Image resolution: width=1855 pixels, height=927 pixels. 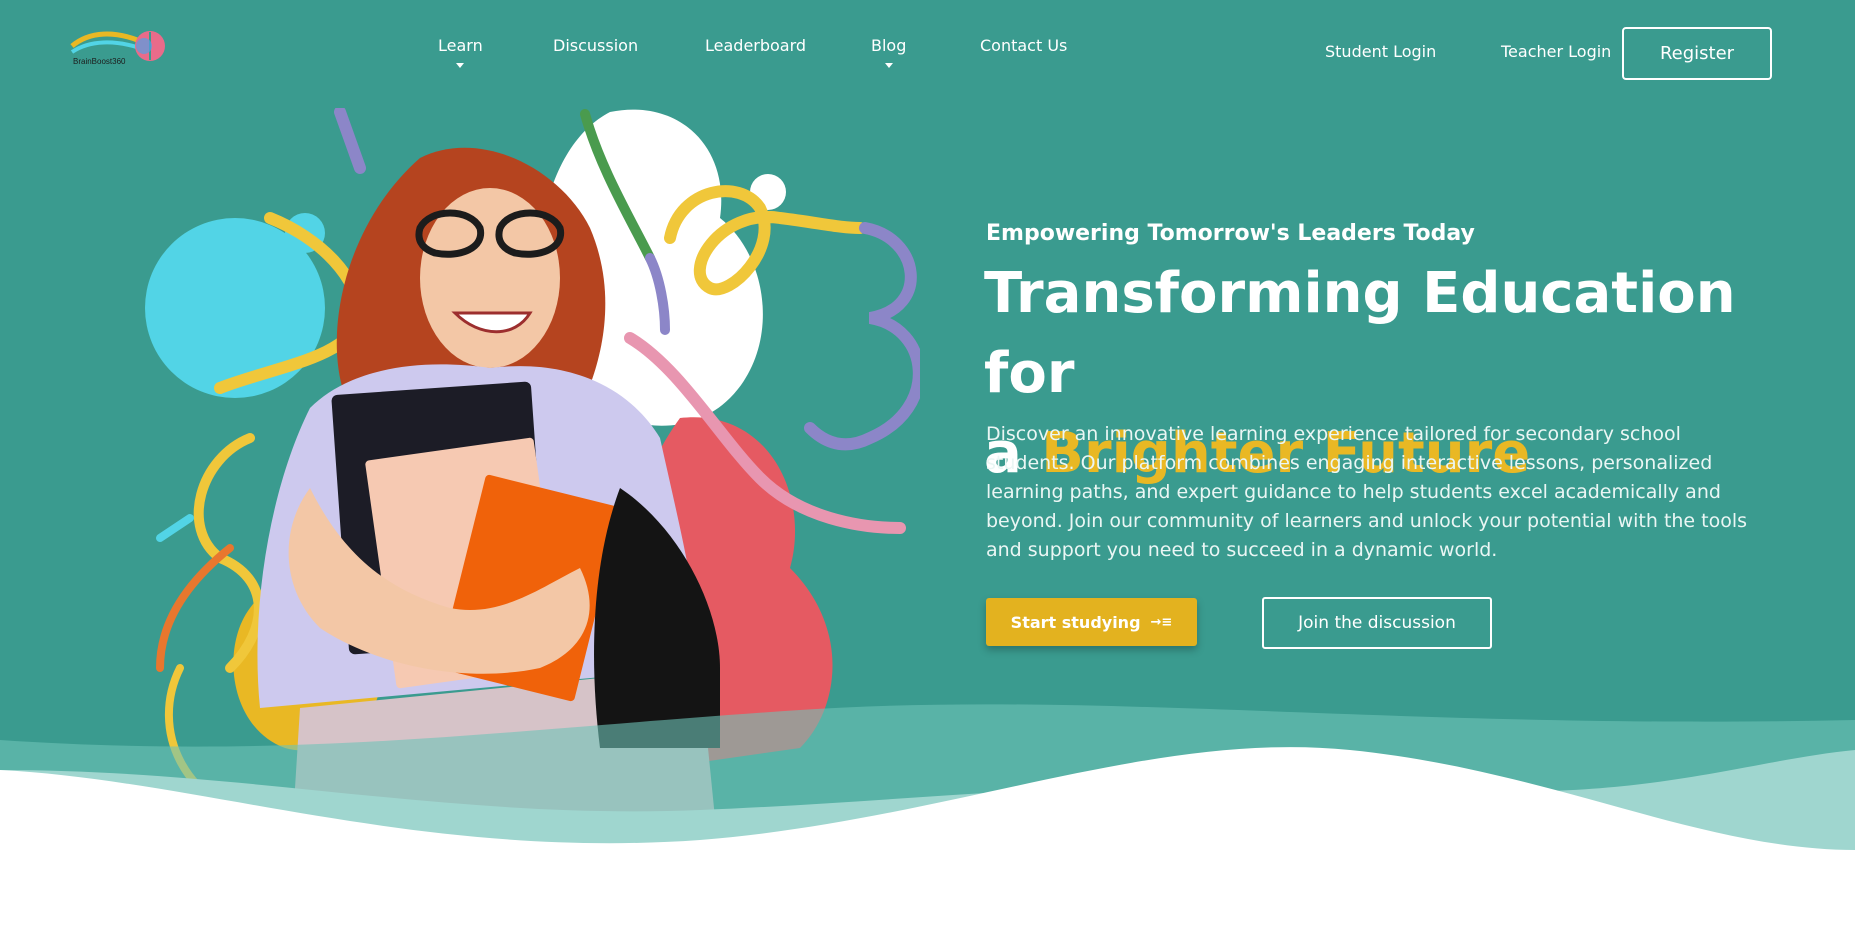 What do you see at coordinates (144, 46) in the screenshot?
I see `brain-icon-left` at bounding box center [144, 46].